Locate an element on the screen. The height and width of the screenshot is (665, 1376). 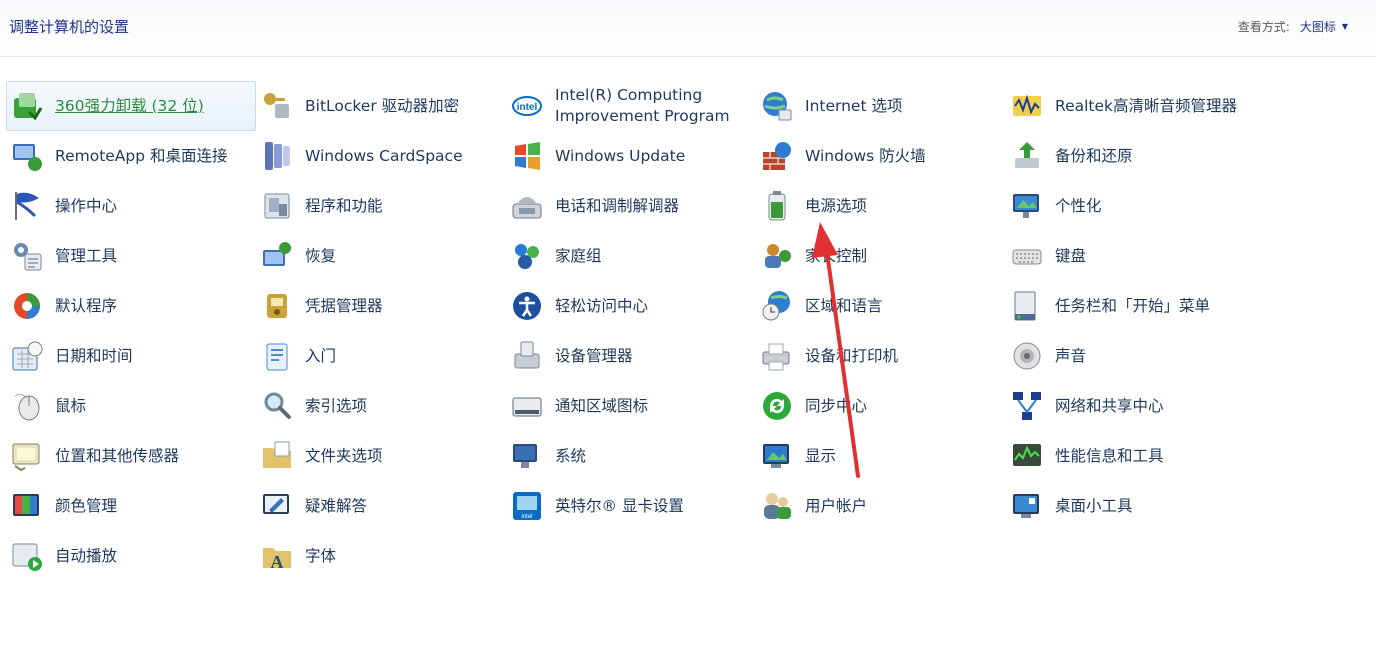
control-panel-item: 恢复 is located at coordinates (381, 256).